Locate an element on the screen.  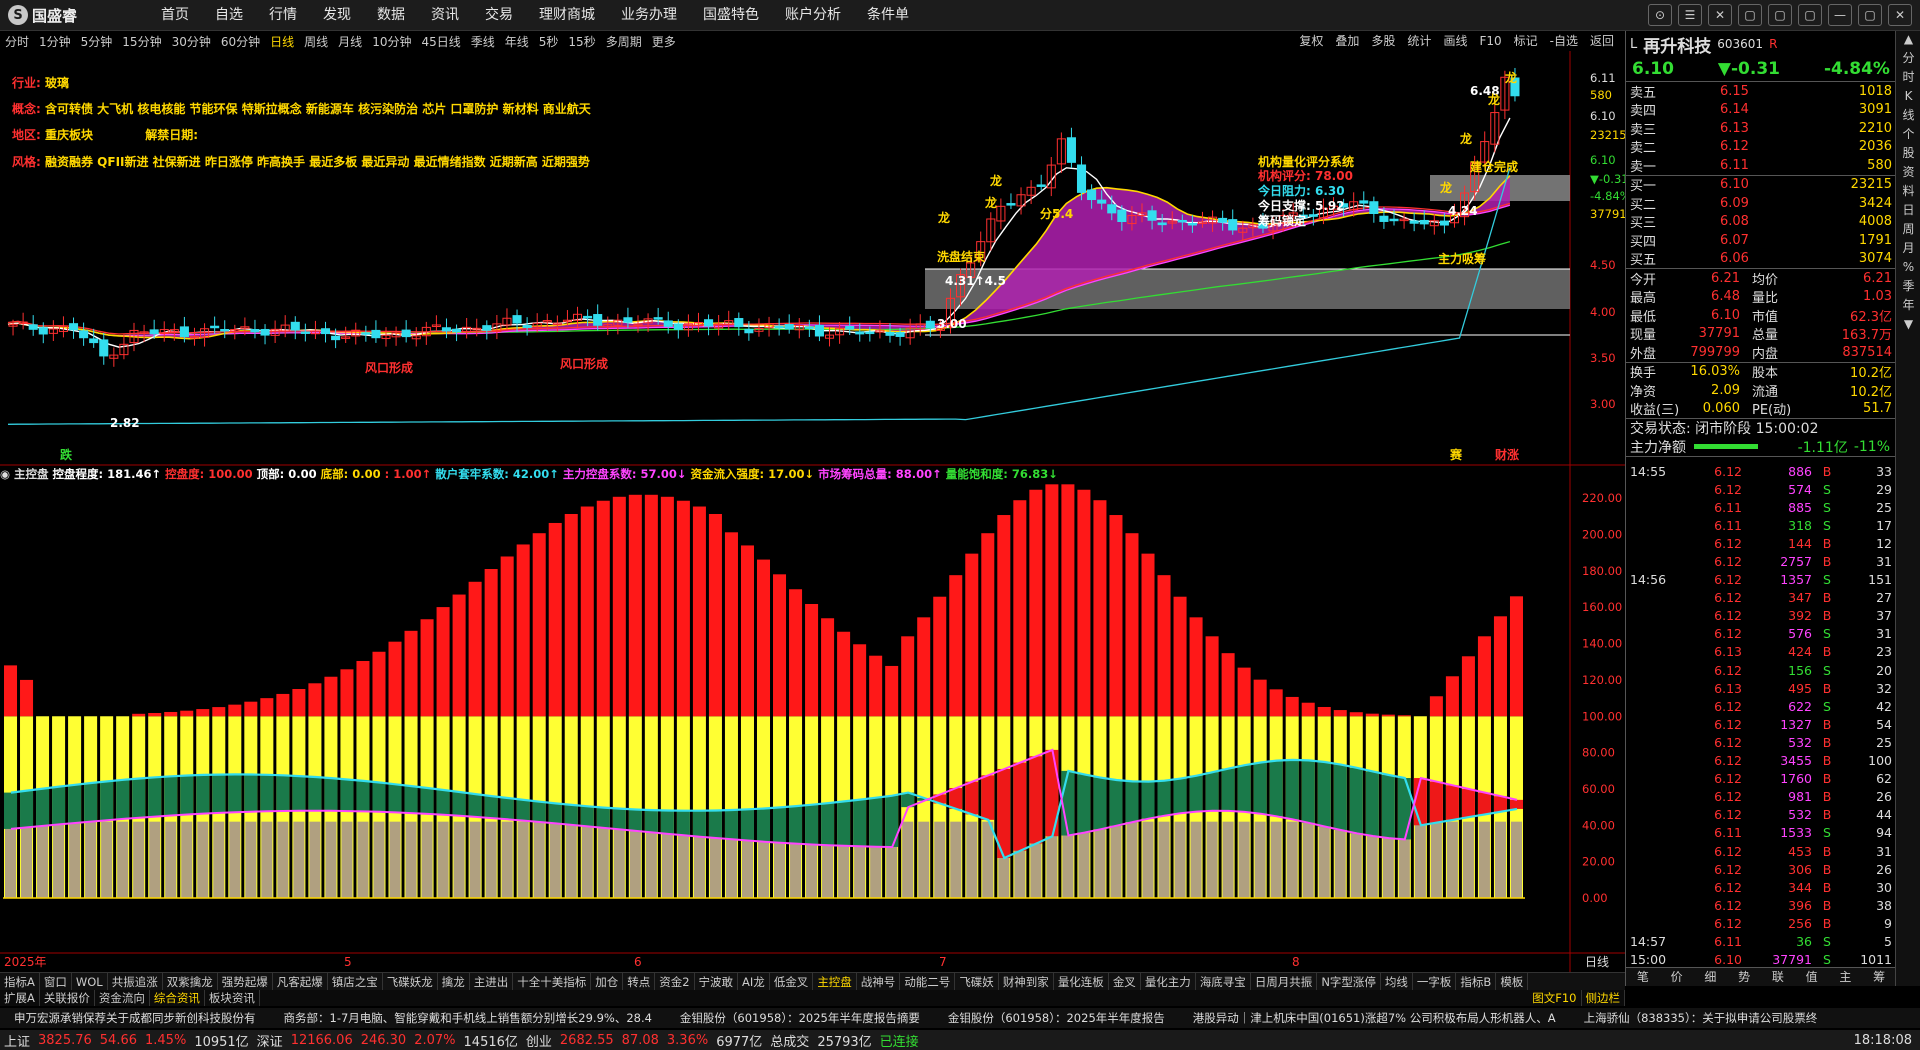
indicator-tab-13: 转点 is located at coordinates (639, 982).